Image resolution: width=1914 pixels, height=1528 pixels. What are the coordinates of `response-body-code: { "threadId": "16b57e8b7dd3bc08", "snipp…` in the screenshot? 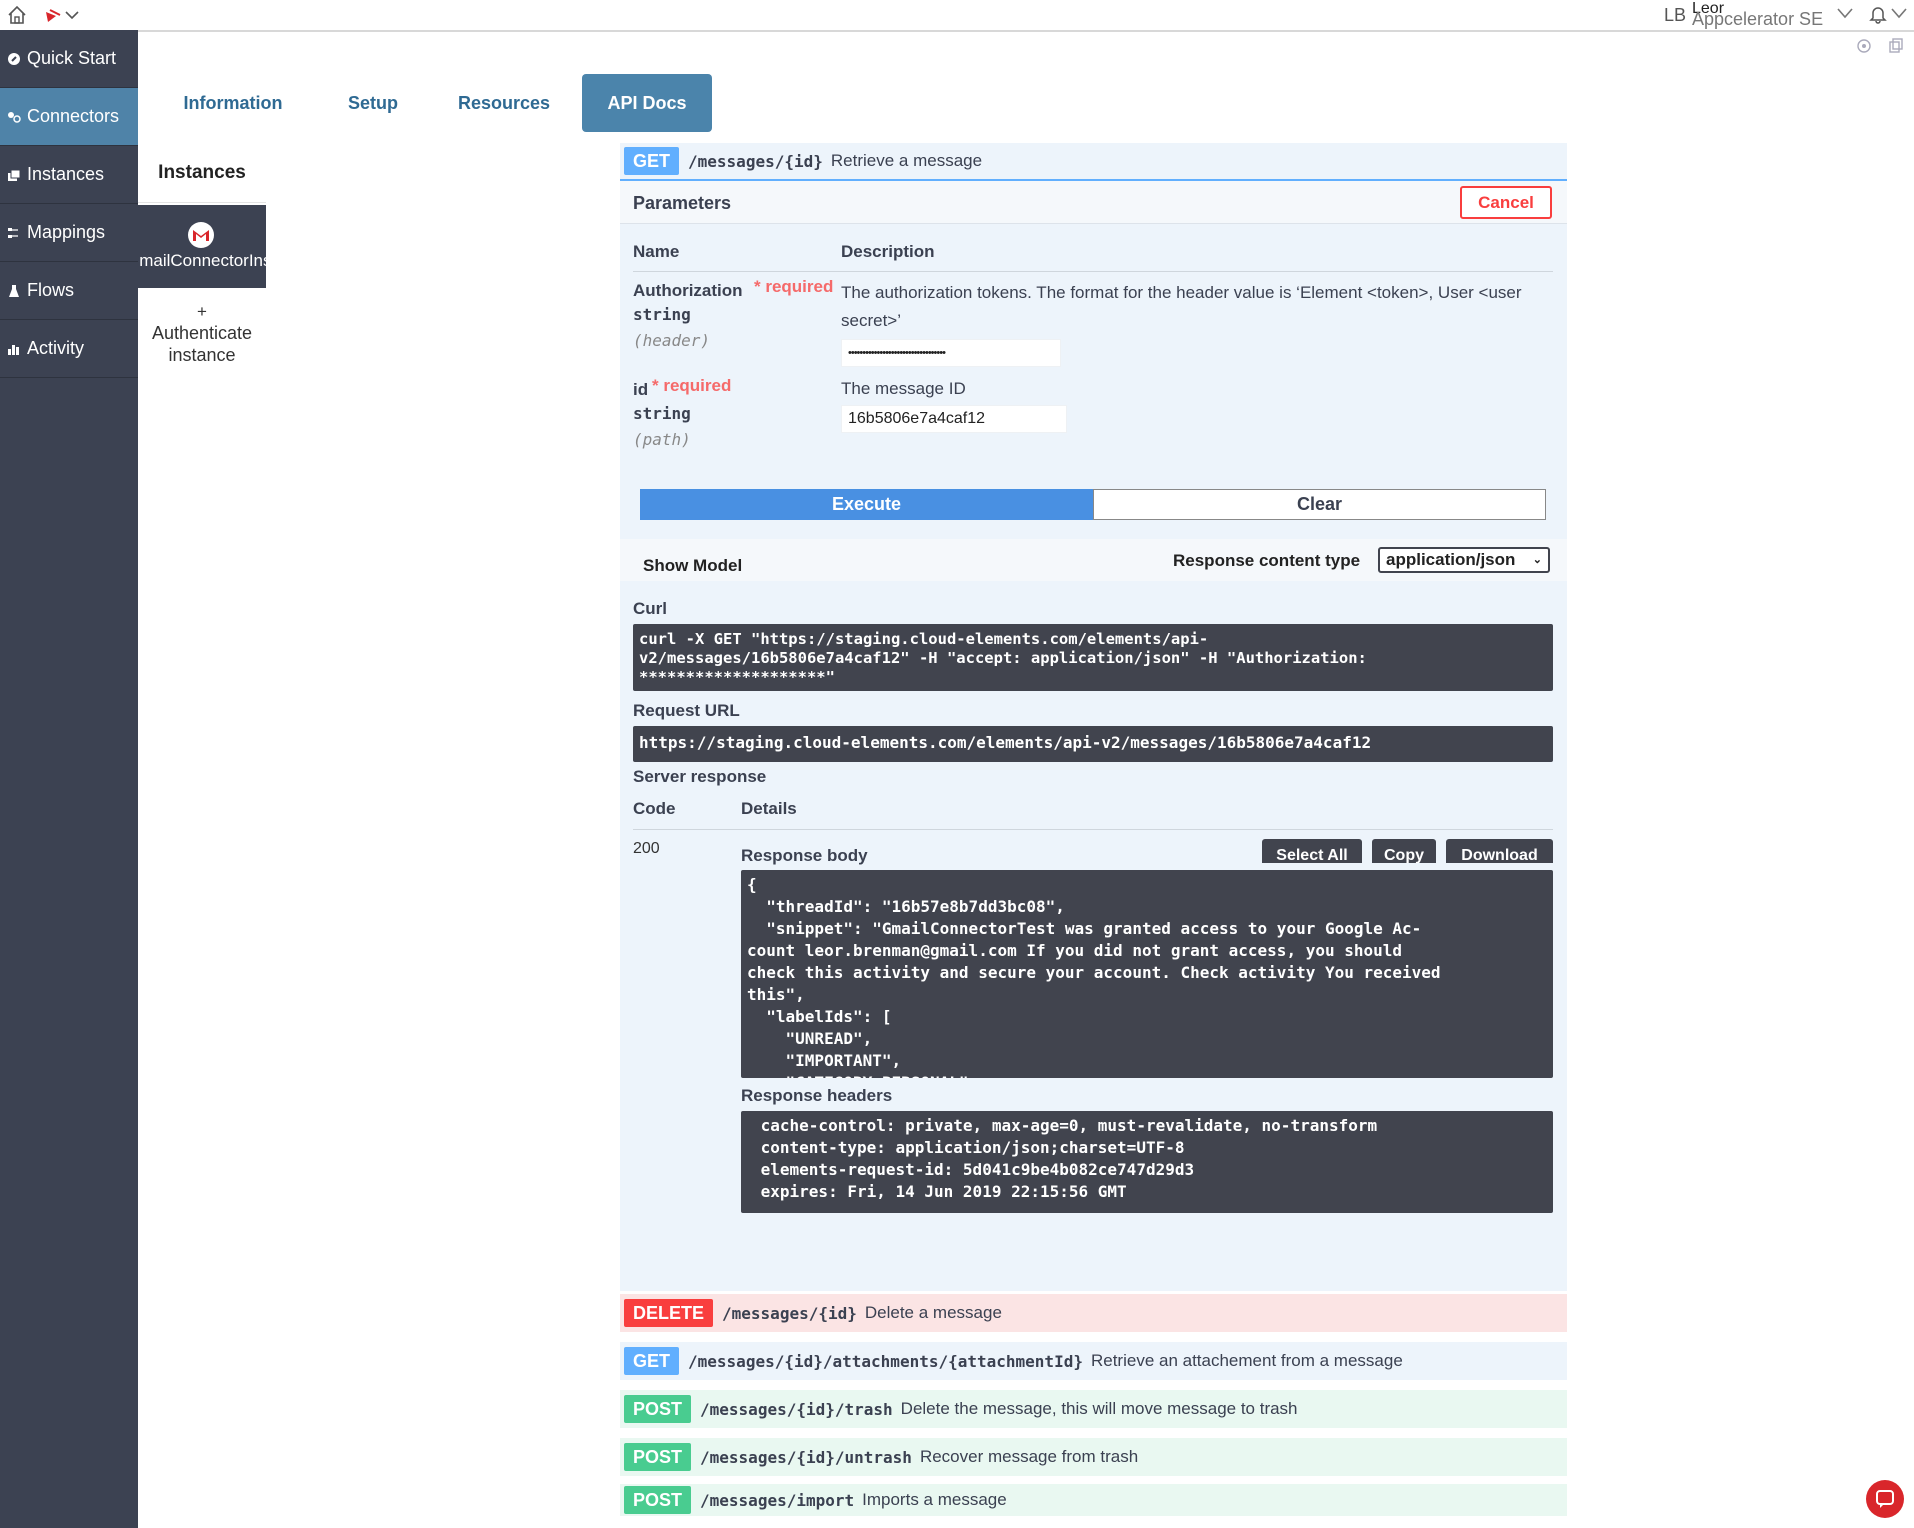 It's located at (1147, 974).